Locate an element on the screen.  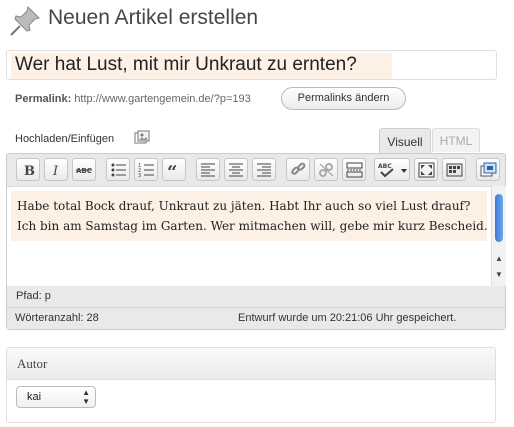
path-label: Pfad: is located at coordinates (29, 296).